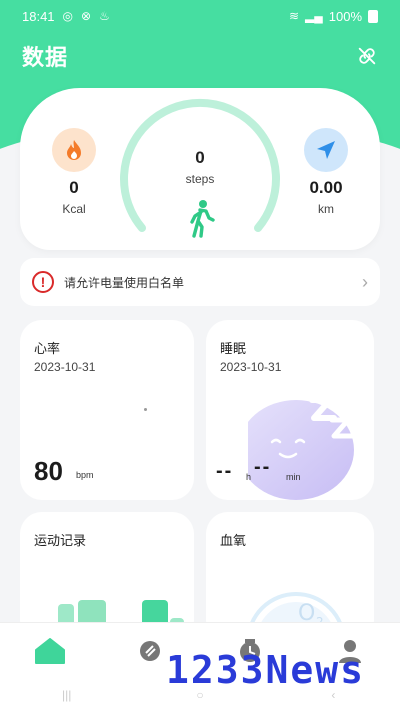 The height and width of the screenshot is (711, 400). I want to click on status-bar: 18:41 ◎ ⊗ ♨ ≋ ▂▄ 100%, so click(200, 16).